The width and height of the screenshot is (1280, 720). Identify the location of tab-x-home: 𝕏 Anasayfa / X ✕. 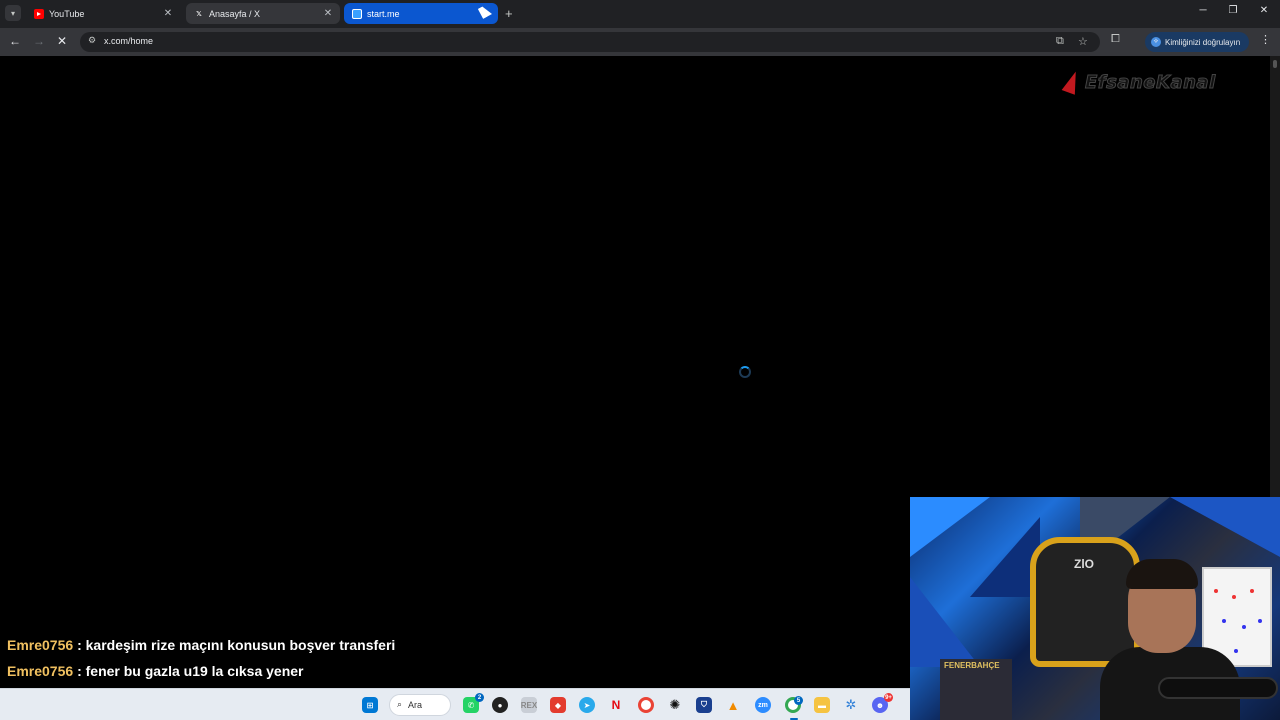
(263, 13).